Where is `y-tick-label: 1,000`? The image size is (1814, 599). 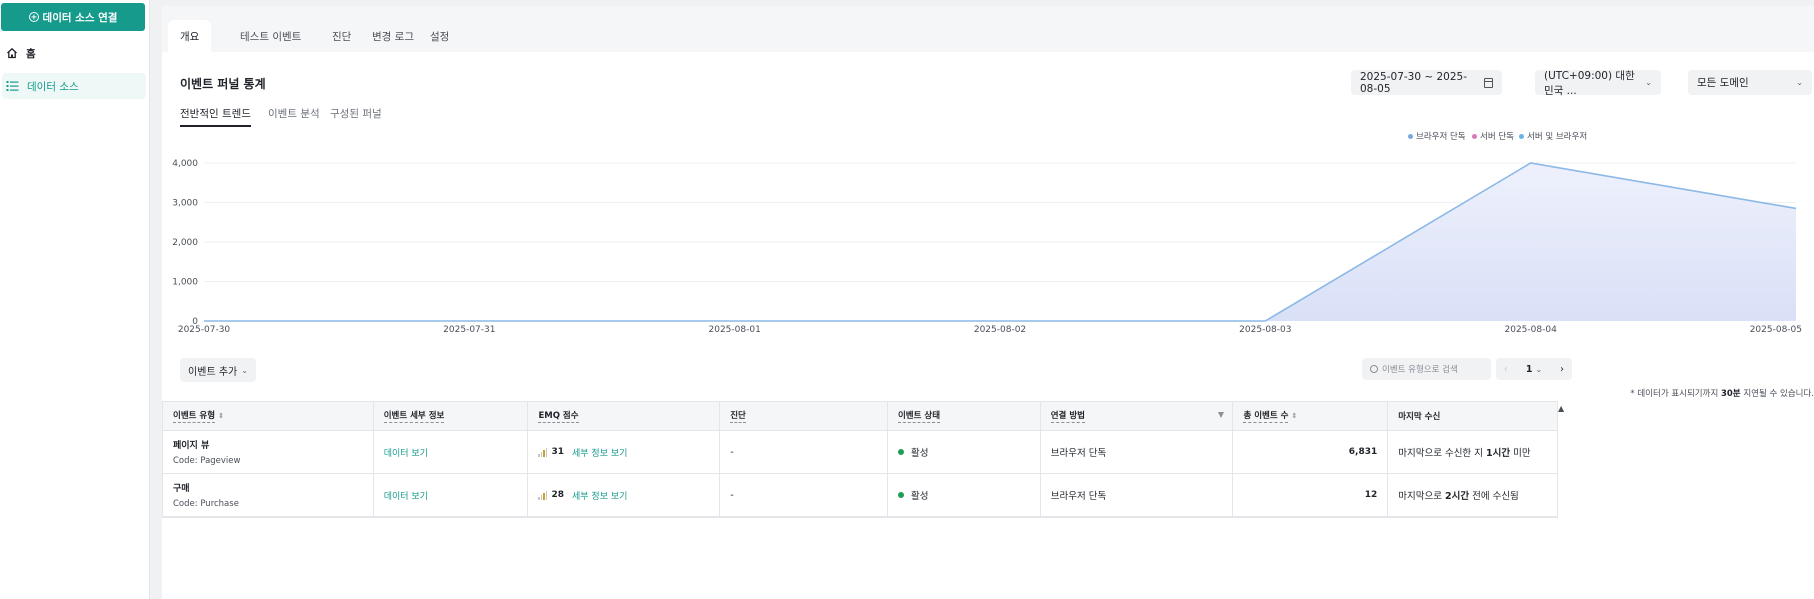 y-tick-label: 1,000 is located at coordinates (185, 283).